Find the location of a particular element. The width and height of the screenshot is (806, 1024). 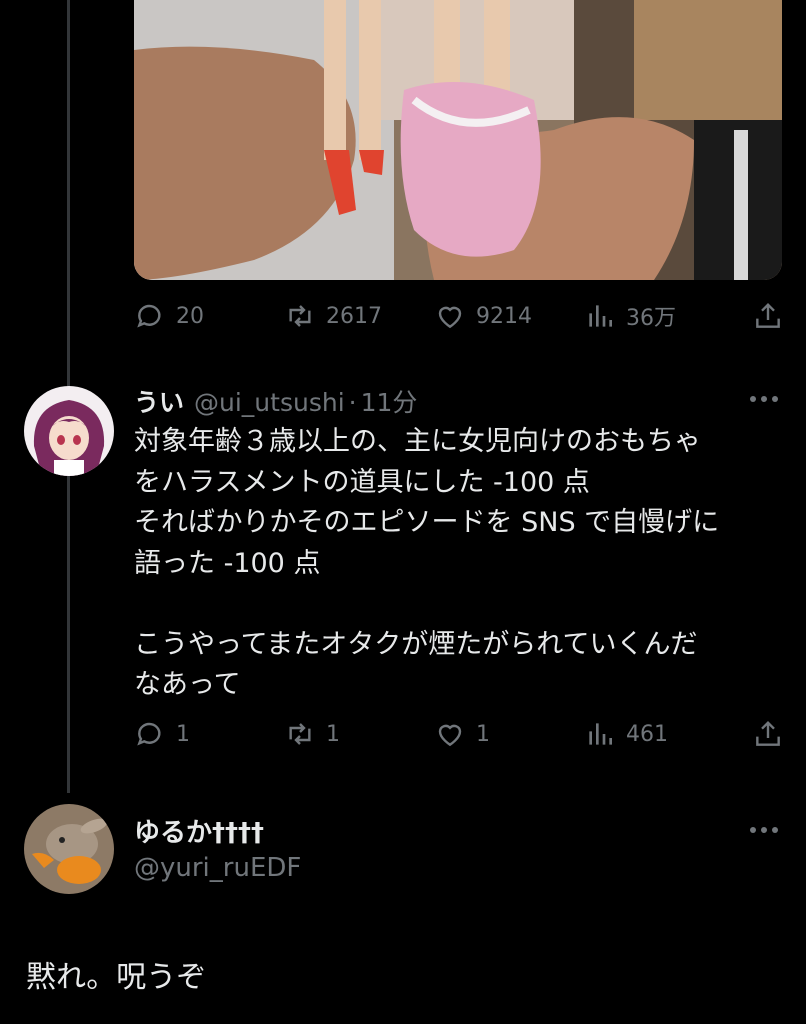

like-button: 1 is located at coordinates (462, 734).